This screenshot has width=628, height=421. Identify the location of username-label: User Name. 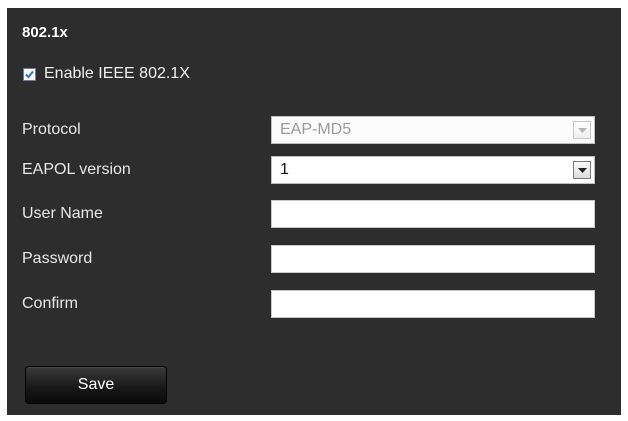
(62, 213).